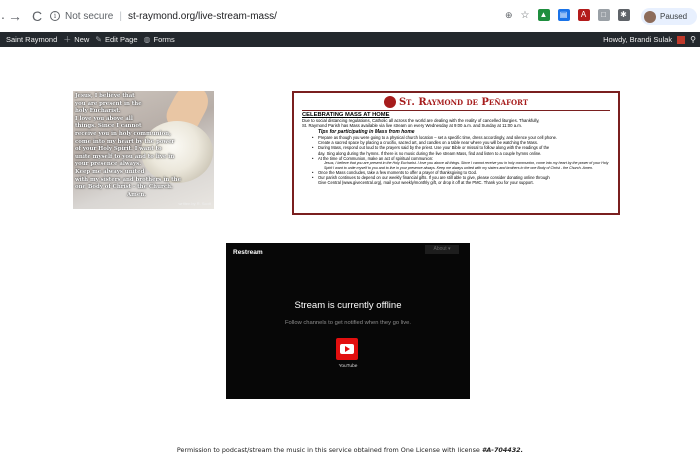  What do you see at coordinates (525, 15) in the screenshot?
I see `bookmark-star-icon: ☆` at bounding box center [525, 15].